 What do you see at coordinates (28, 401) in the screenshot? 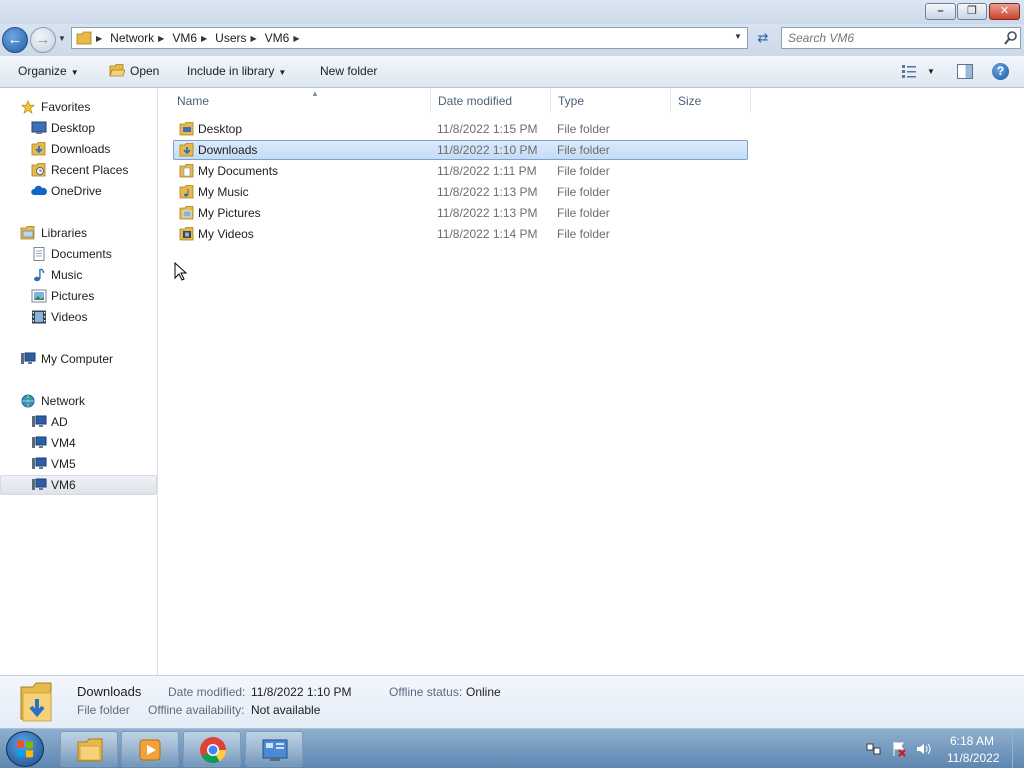
I see `network-globe-icon` at bounding box center [28, 401].